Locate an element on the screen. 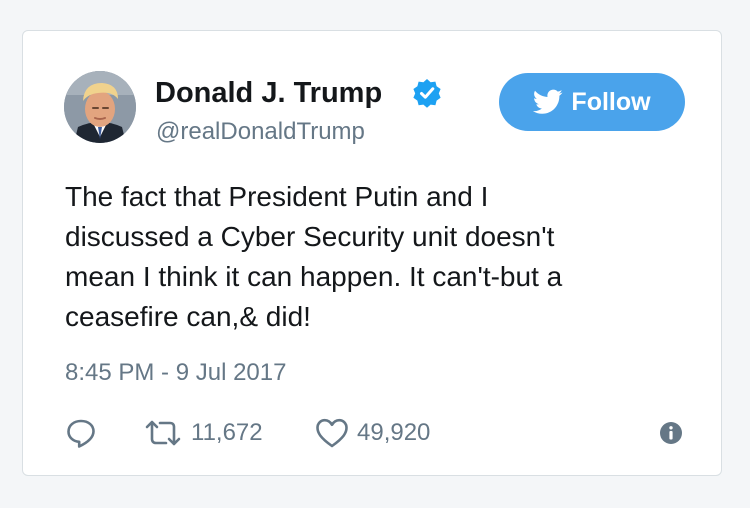 This screenshot has height=508, width=750. tweet-timestamp: 8:45 PM - 9 Jul 2017 is located at coordinates (175, 373).